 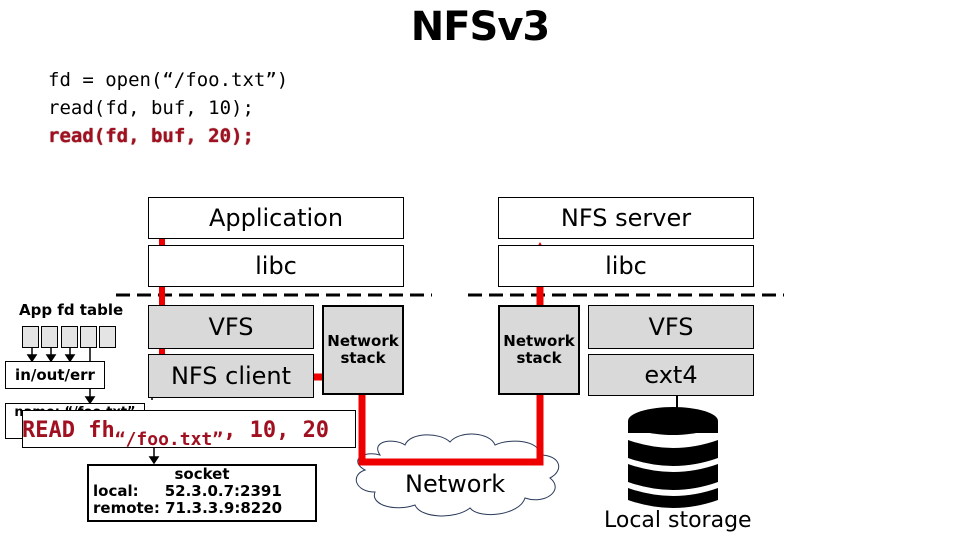 I want to click on socket-label: socket, so click(x=202, y=474).